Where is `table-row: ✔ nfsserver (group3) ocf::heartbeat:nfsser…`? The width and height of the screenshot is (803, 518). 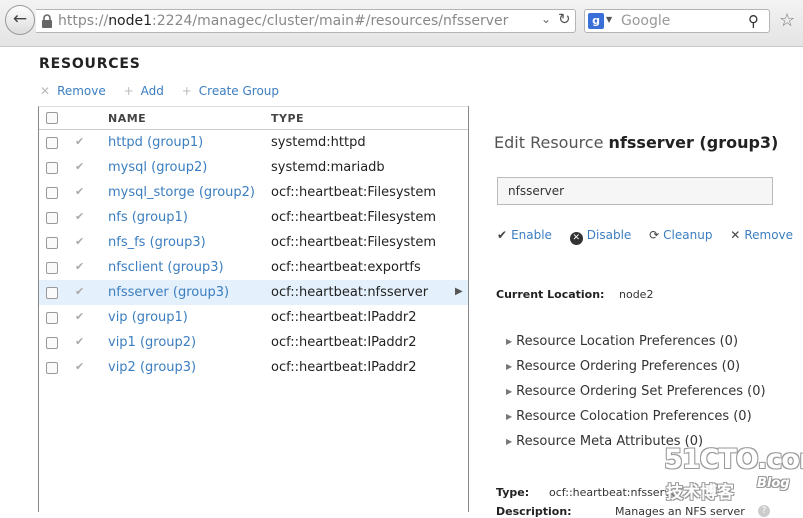 table-row: ✔ nfsserver (group3) ocf::heartbeat:nfsser… is located at coordinates (253, 292).